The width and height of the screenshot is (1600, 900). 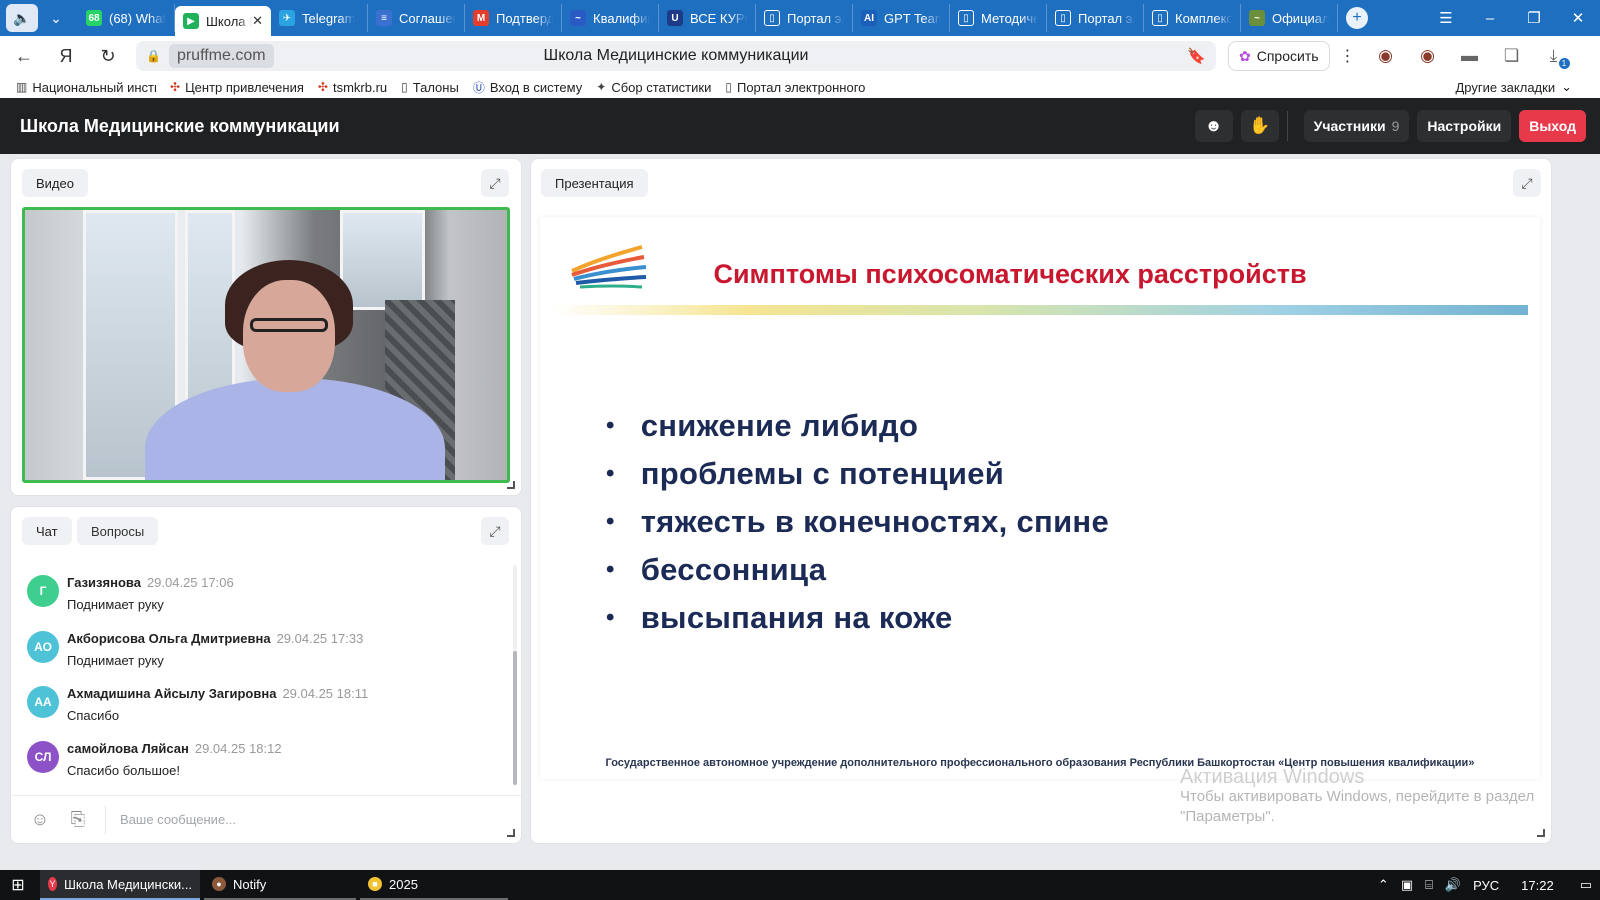 I want to click on expand-video-icon: ⤢, so click(x=495, y=183).